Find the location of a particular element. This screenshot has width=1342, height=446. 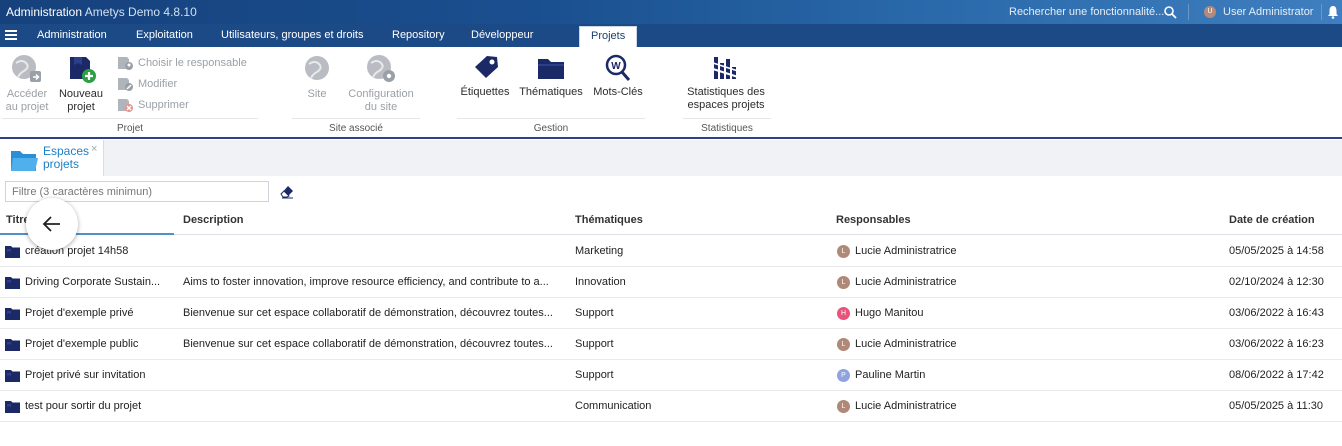

cell-responsable: Hugo Manitou is located at coordinates (889, 313).